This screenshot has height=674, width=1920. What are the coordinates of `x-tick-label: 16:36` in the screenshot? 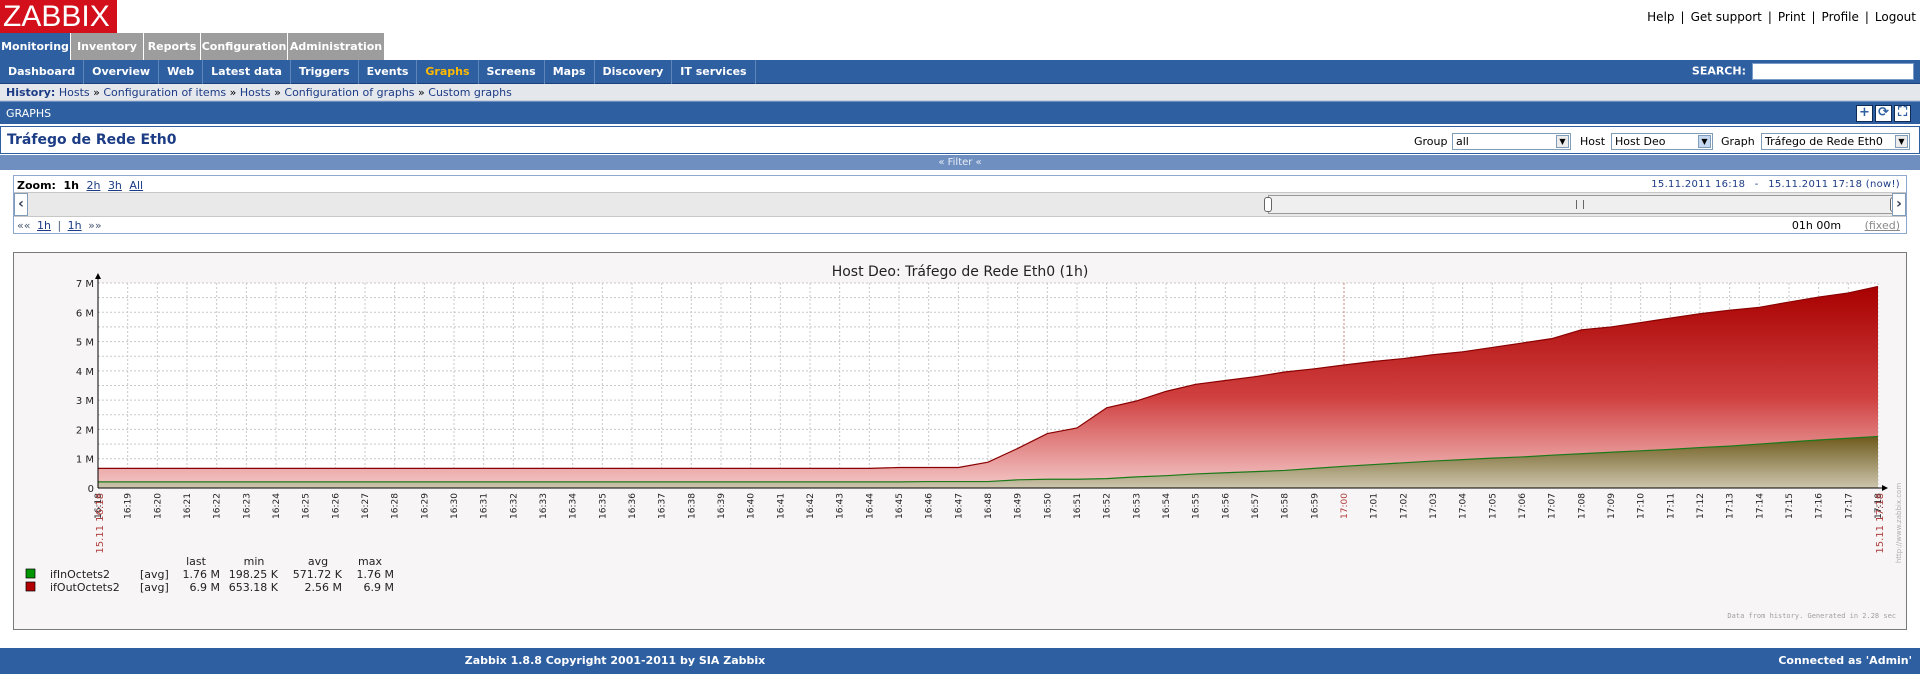 It's located at (633, 506).